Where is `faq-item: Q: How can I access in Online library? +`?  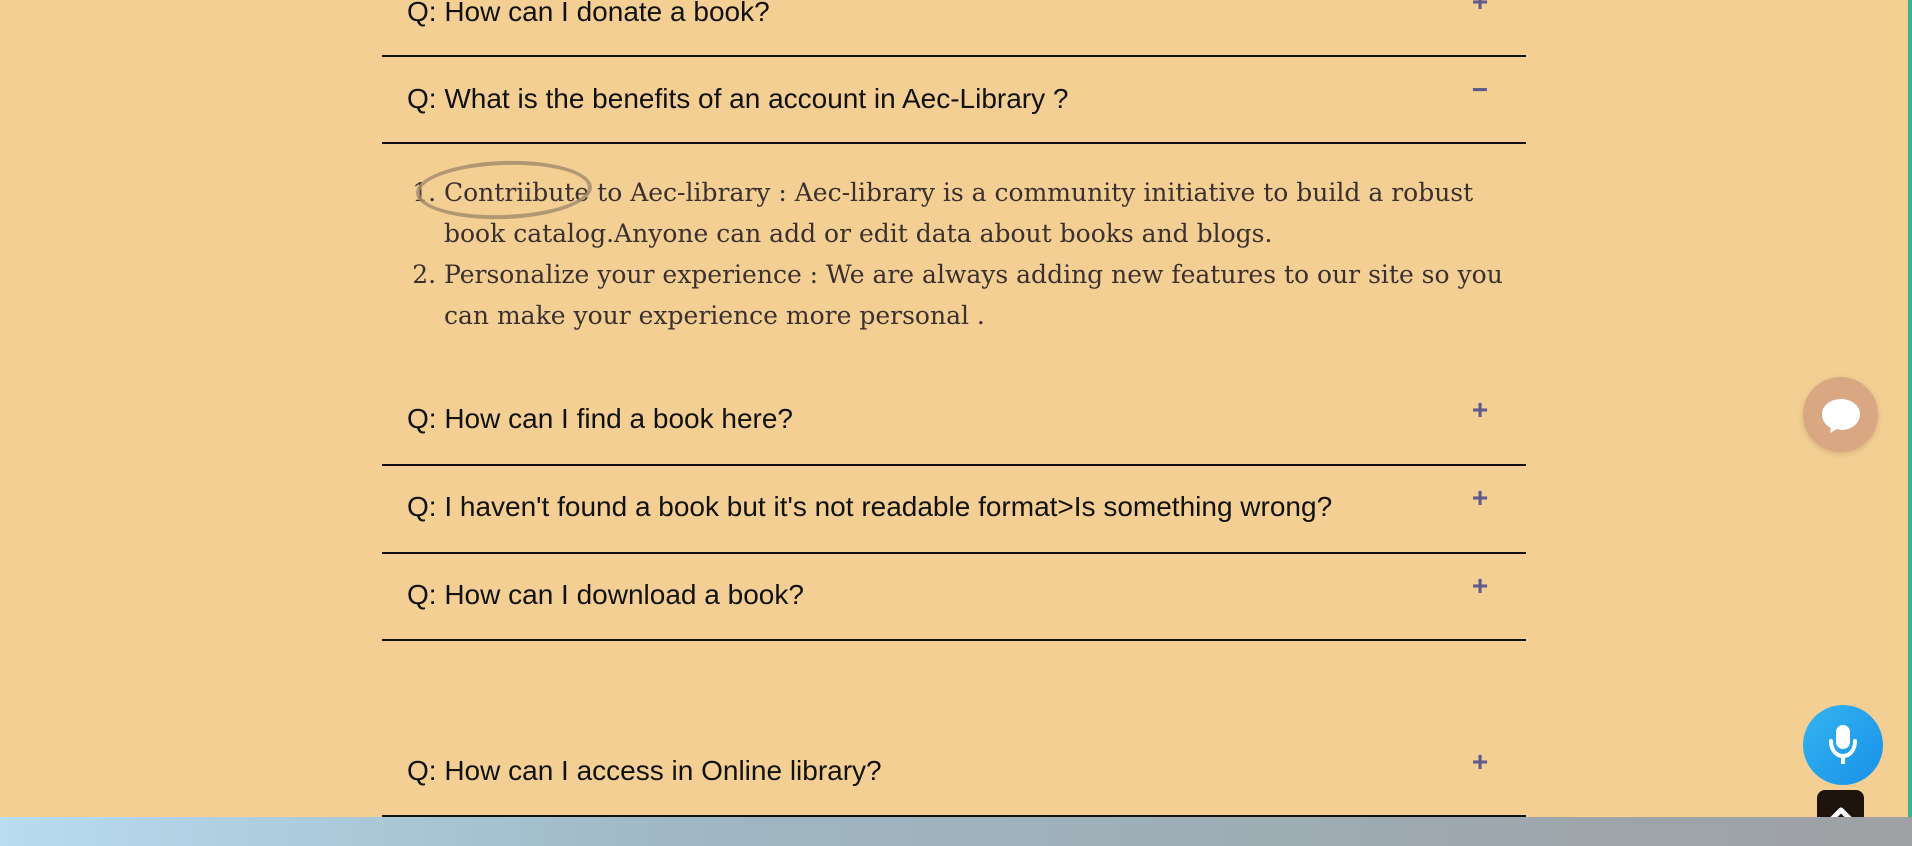 faq-item: Q: How can I access in Online library? + is located at coordinates (954, 773).